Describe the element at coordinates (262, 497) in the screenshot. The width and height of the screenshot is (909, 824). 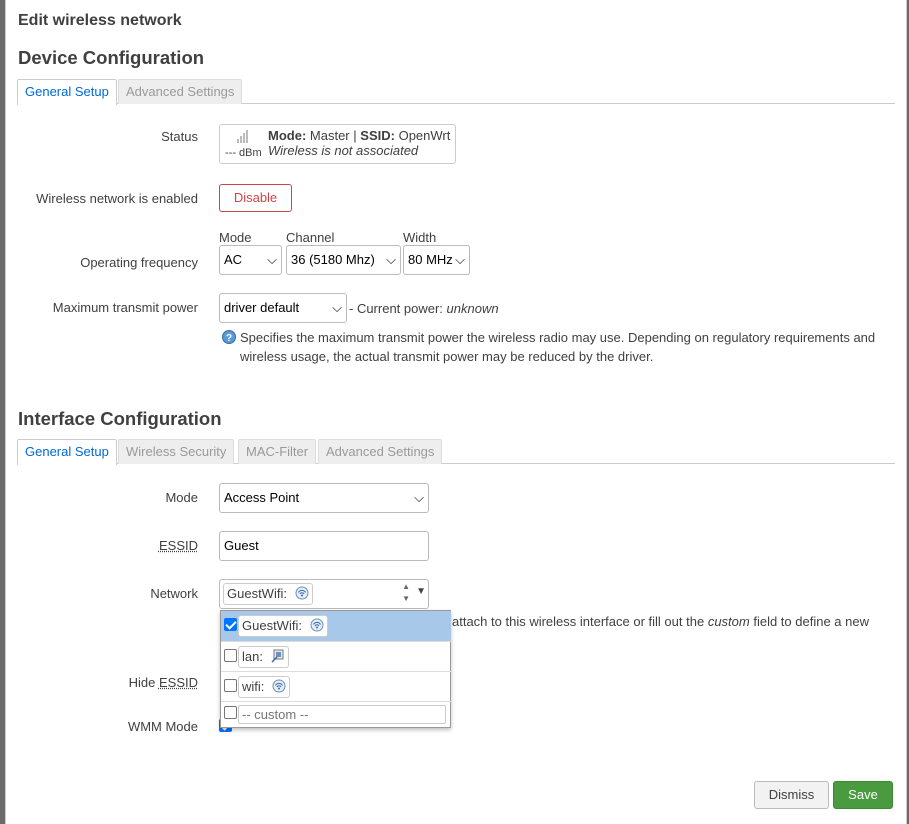
I see `iface-mode-value: Access Point` at that location.